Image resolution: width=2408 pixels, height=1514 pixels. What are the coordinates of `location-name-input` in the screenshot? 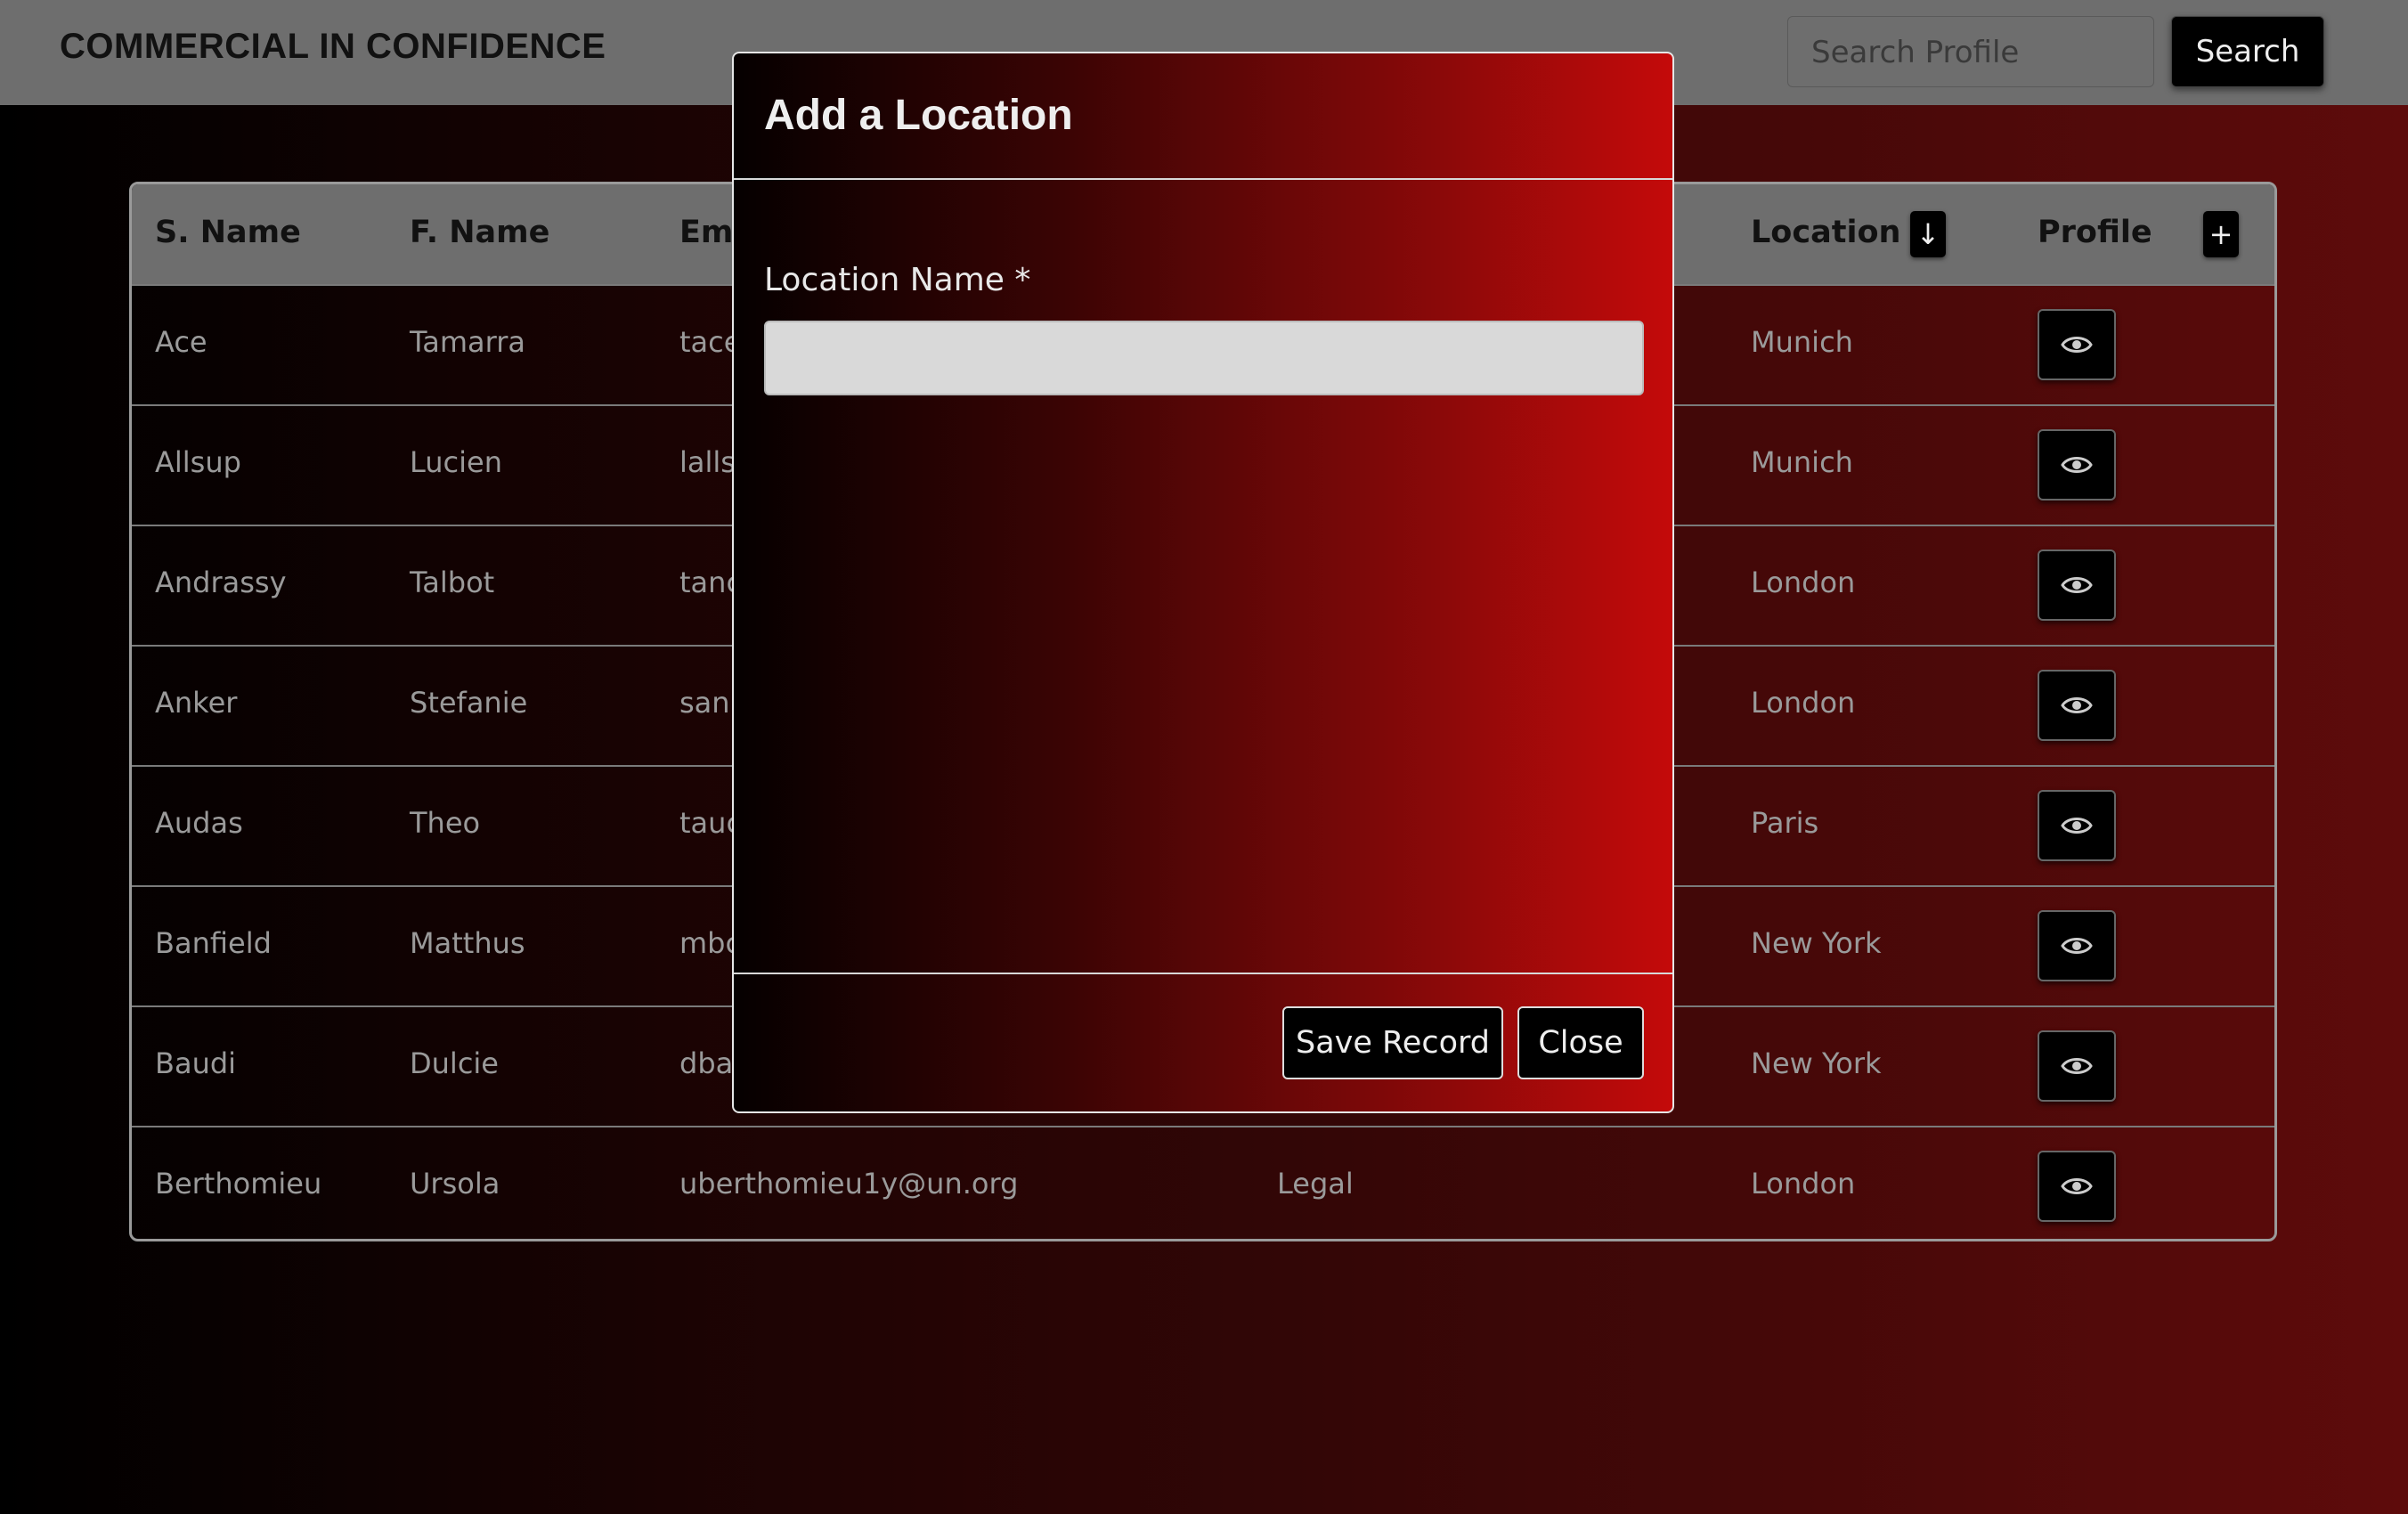 It's located at (1204, 358).